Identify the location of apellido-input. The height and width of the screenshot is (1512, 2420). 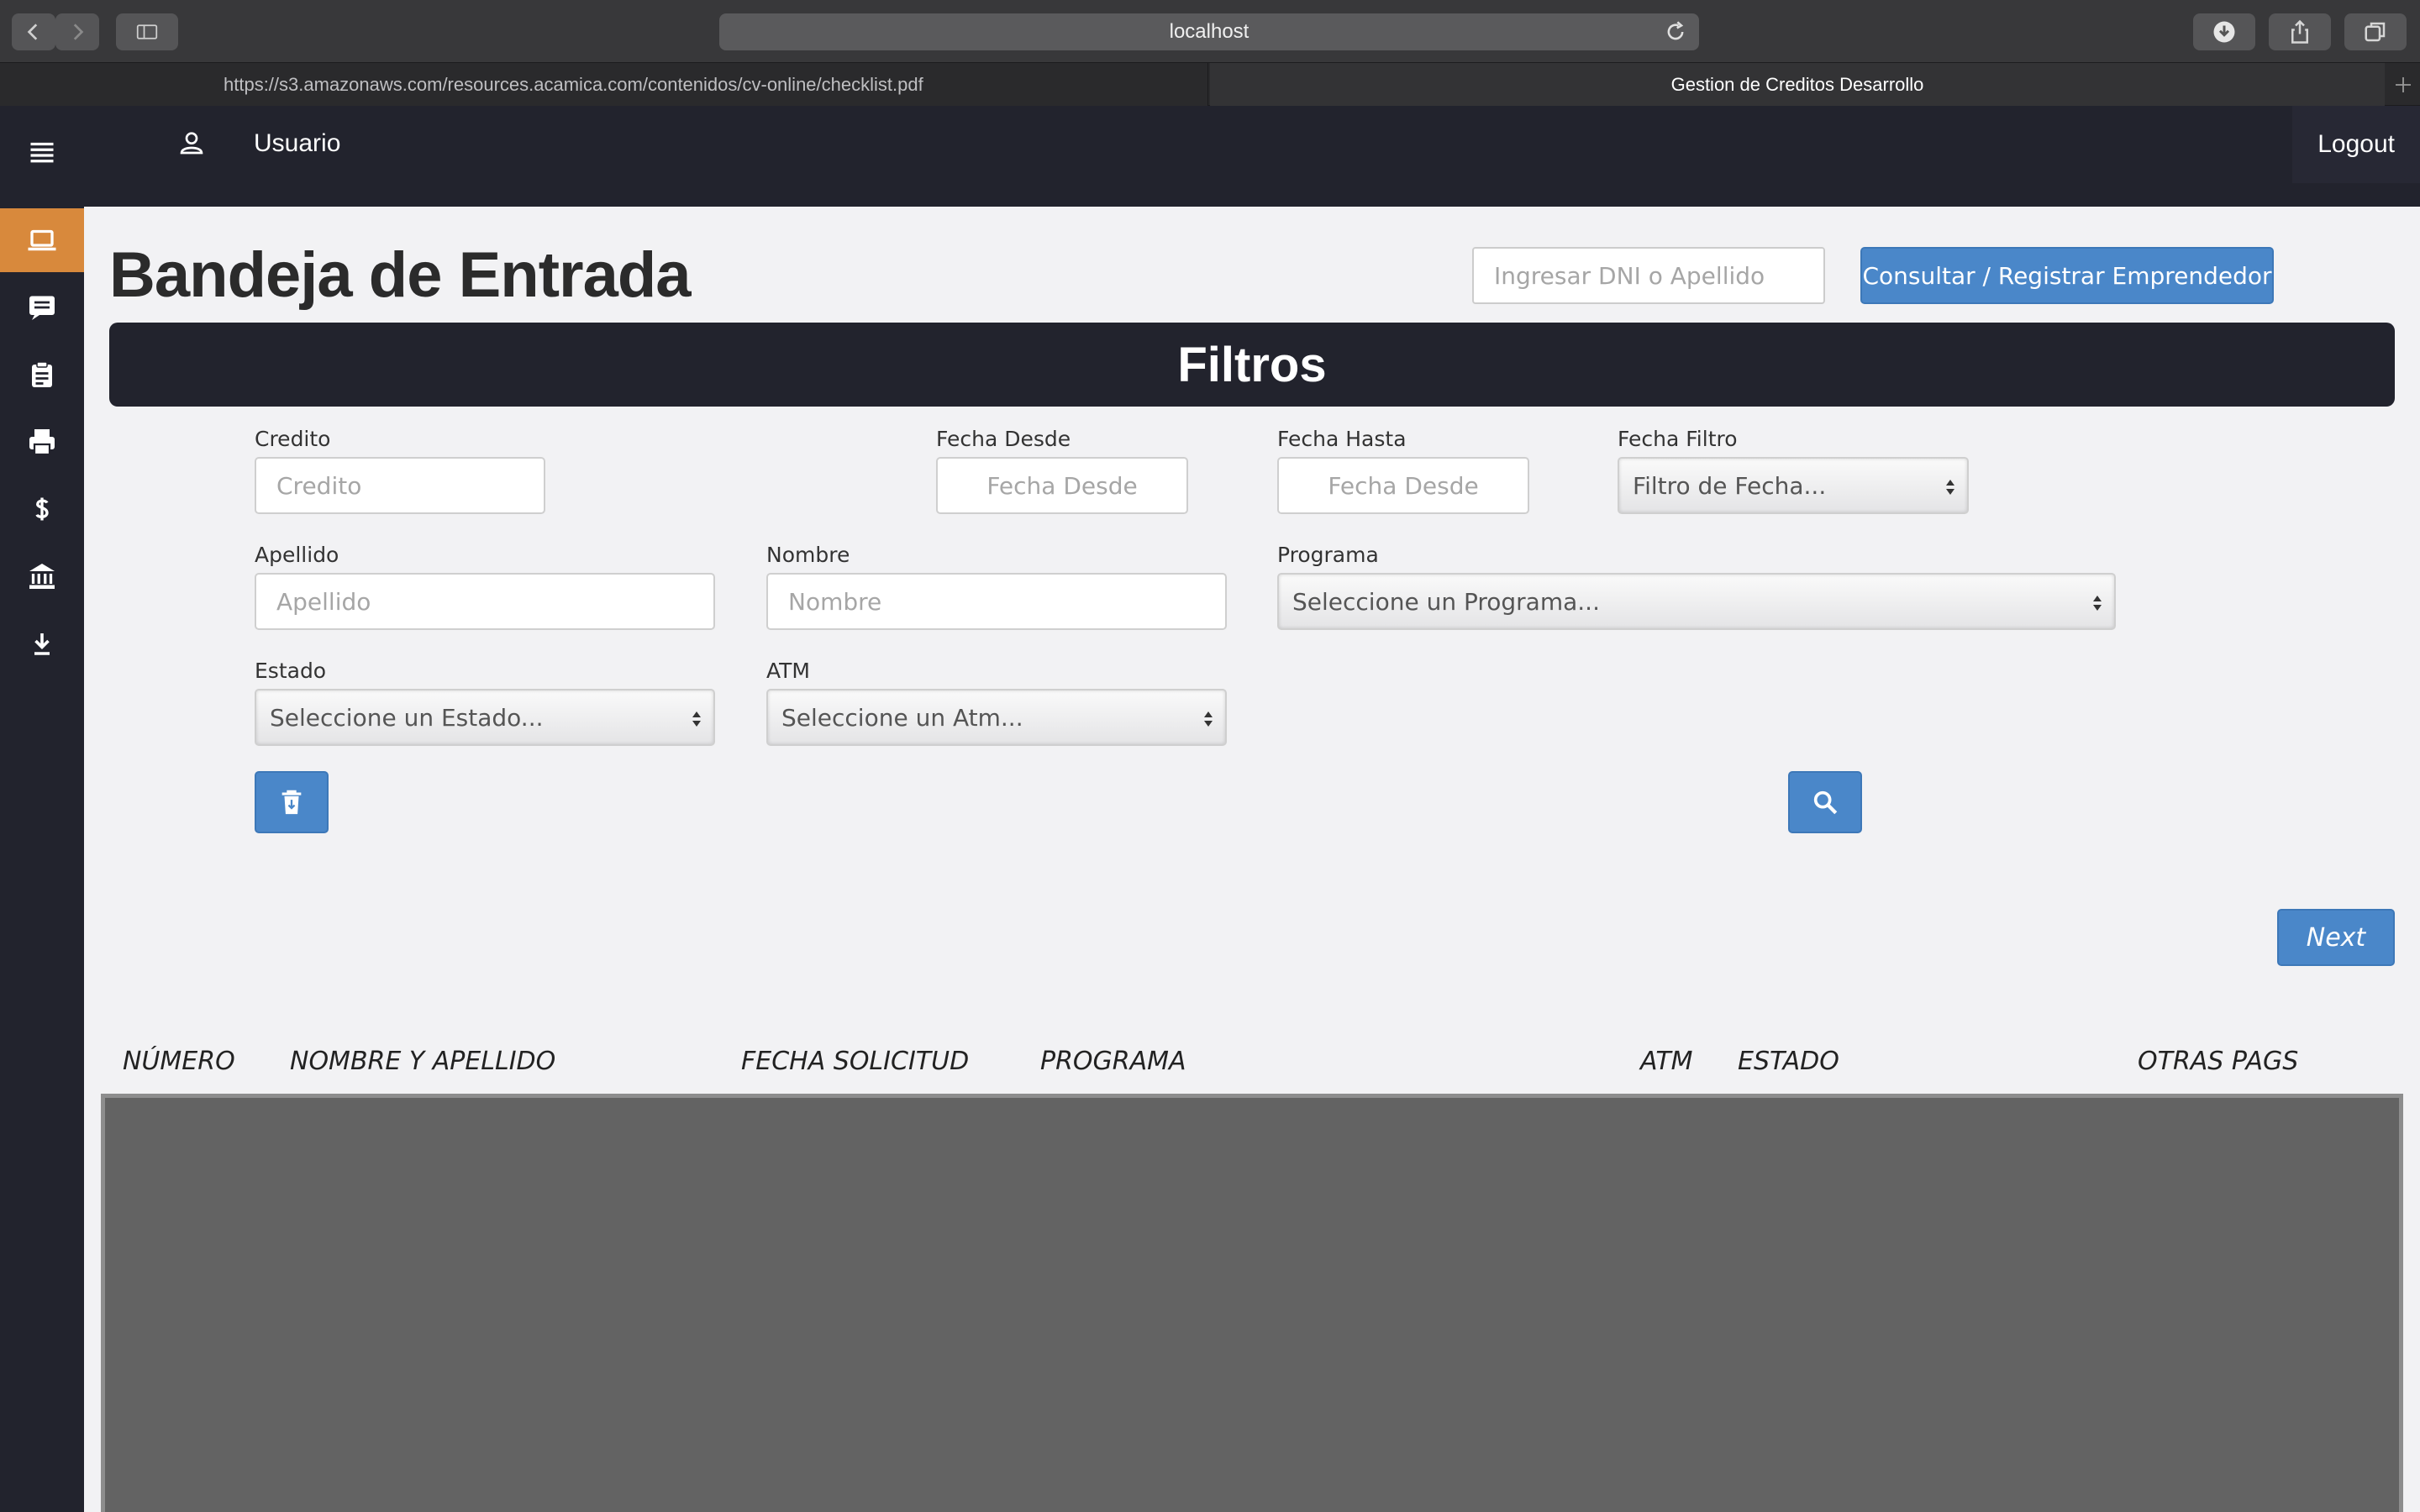
(485, 601).